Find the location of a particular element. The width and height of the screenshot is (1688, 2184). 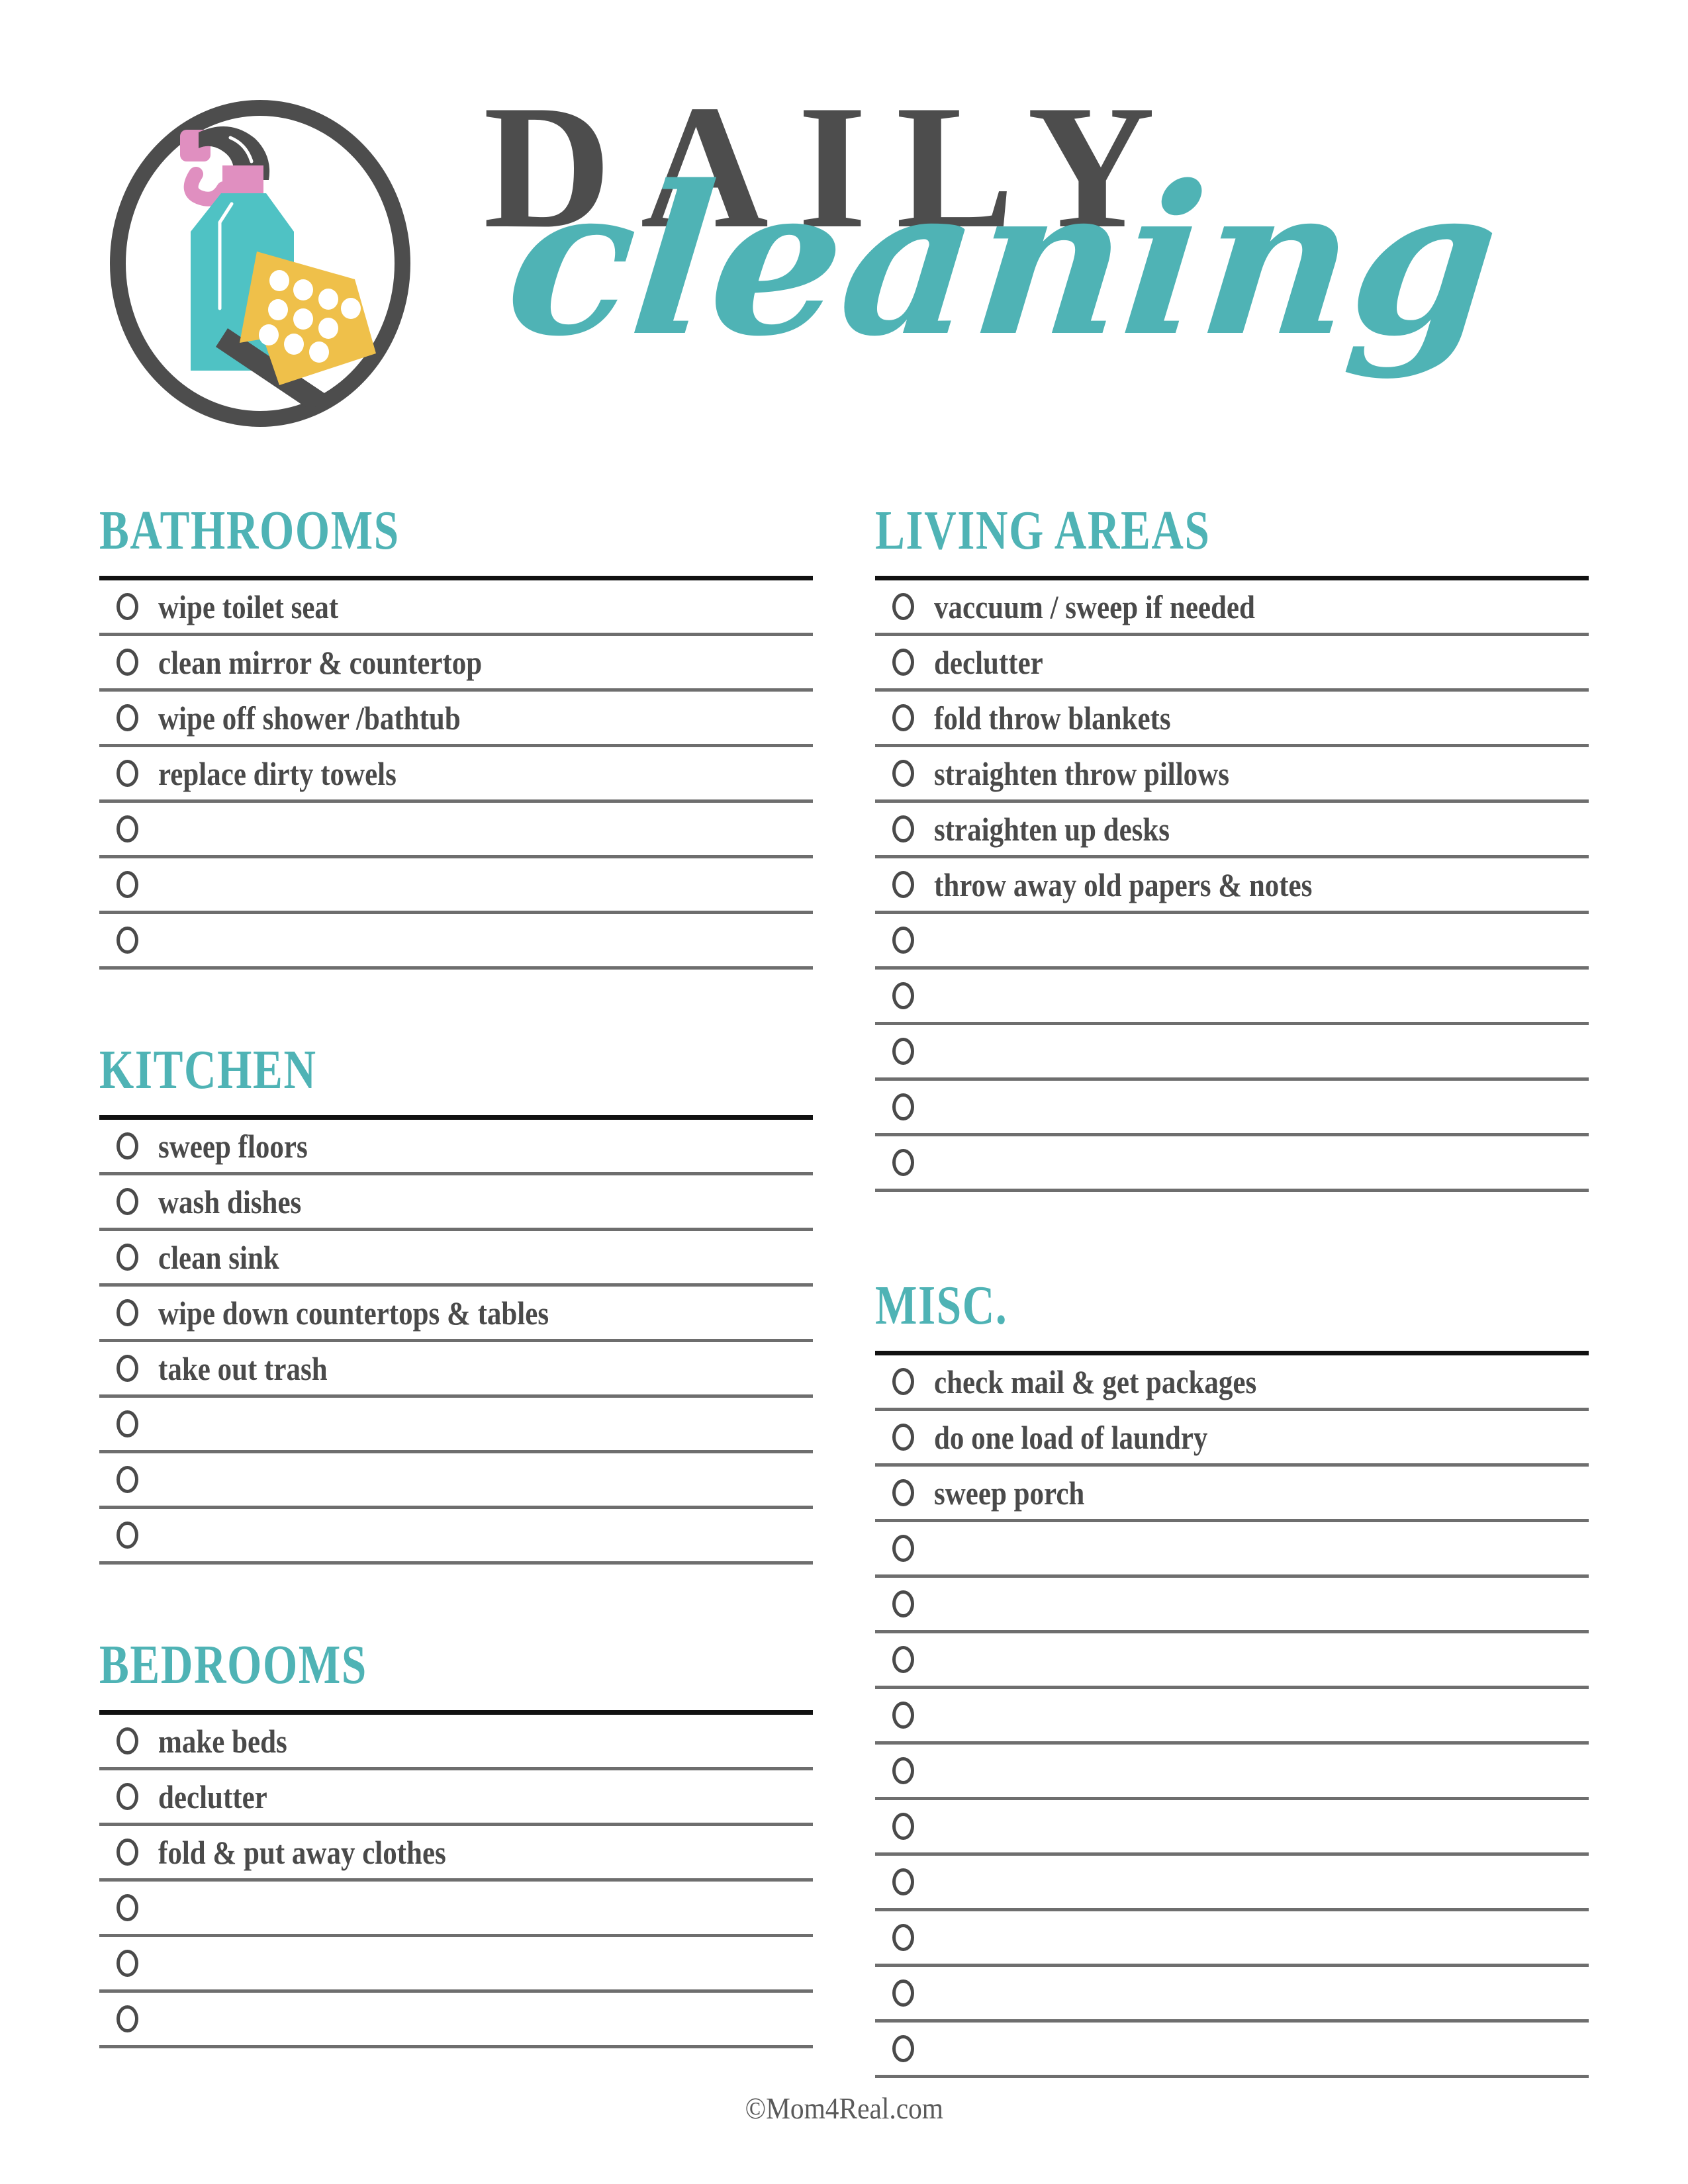

checklist-row: wipe off shower /bathtub is located at coordinates (456, 719).